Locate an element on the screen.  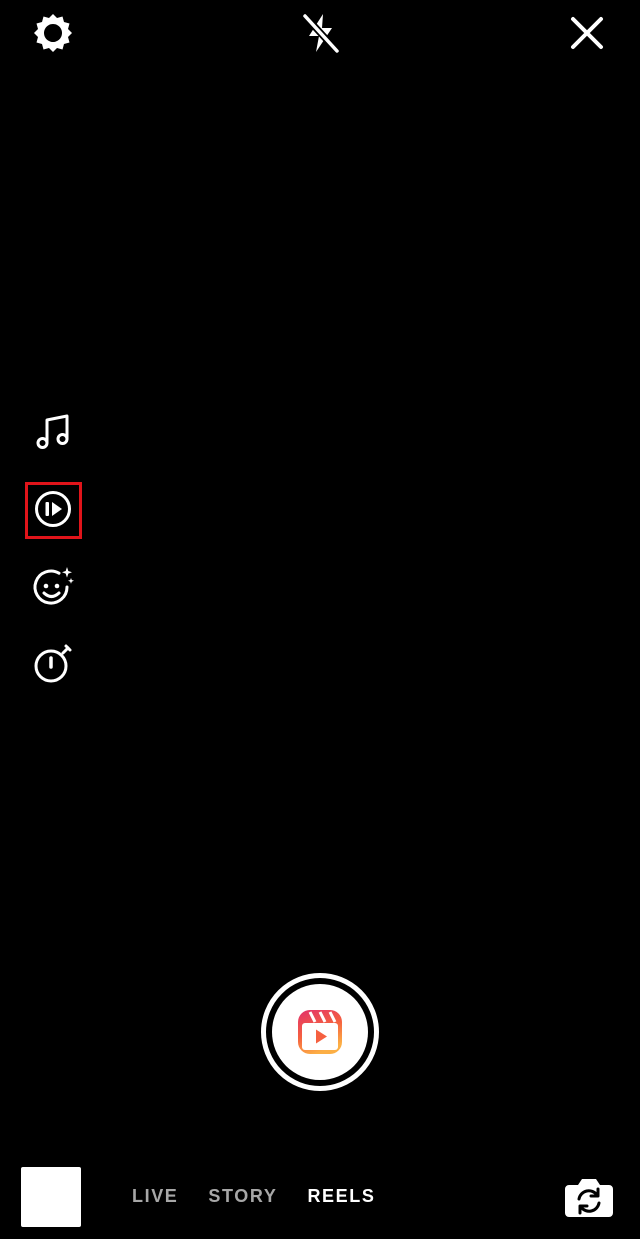
settings-button is located at coordinates (53, 33).